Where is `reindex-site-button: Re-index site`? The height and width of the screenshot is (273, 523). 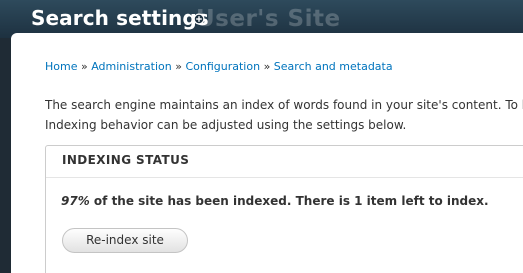 reindex-site-button: Re-index site is located at coordinates (125, 240).